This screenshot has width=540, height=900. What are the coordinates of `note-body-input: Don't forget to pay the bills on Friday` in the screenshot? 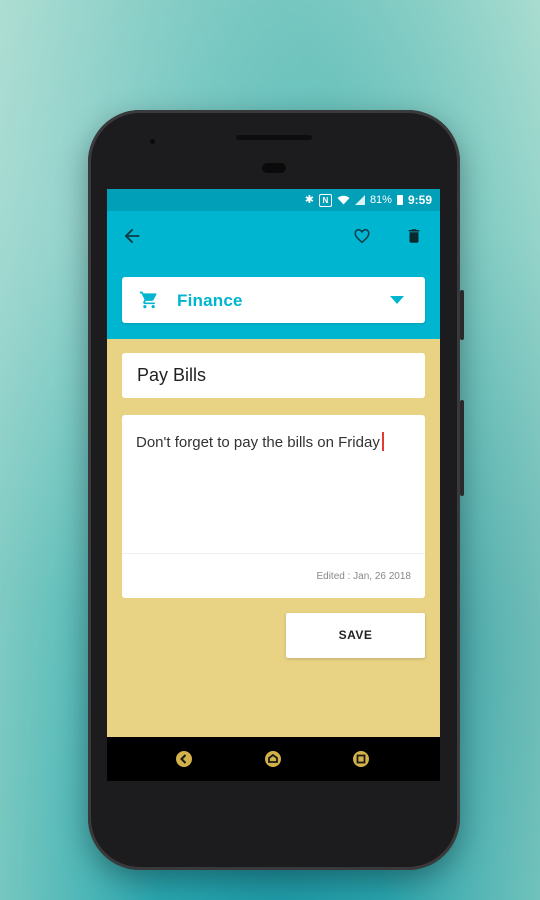 It's located at (276, 442).